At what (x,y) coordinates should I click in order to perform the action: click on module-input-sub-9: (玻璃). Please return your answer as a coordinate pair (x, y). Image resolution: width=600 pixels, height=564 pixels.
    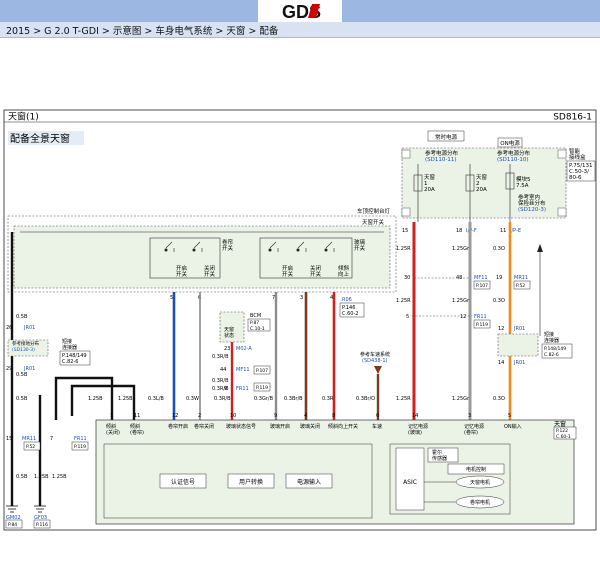
    Looking at the image, I should click on (415, 432).